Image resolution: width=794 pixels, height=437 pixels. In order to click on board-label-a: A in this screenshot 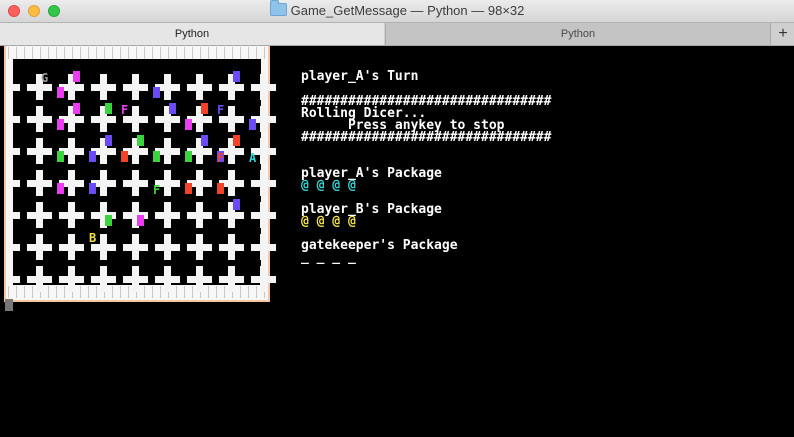, I will do `click(253, 158)`.